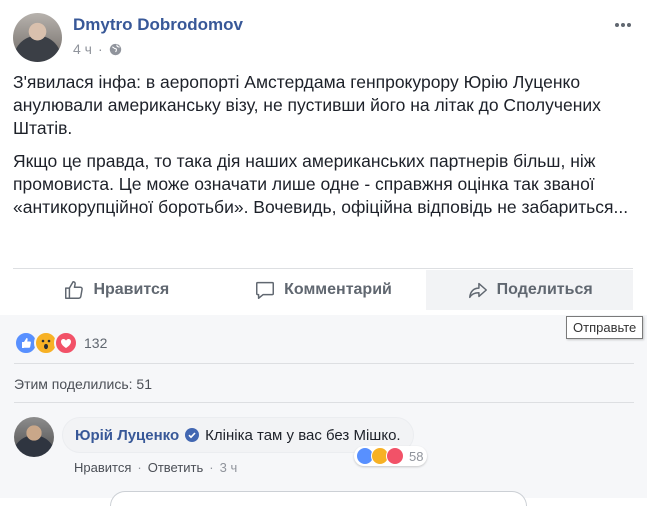 The image size is (647, 506). What do you see at coordinates (74, 290) in the screenshot?
I see `thumbs-up-icon` at bounding box center [74, 290].